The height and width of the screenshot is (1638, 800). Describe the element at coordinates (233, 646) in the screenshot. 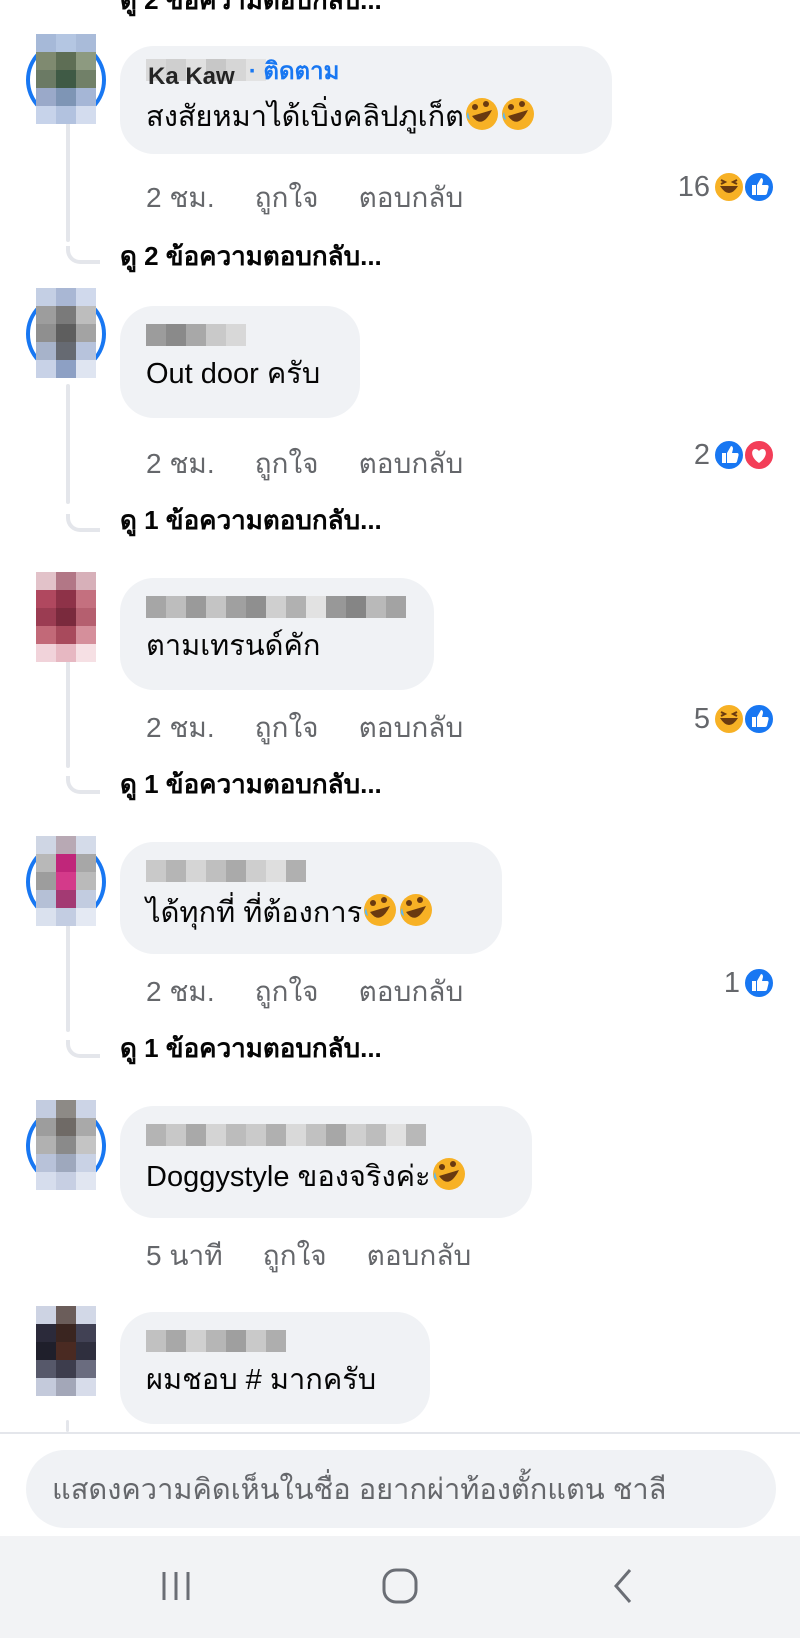

I see `comment-text: ตามเทรนด์คัก` at that location.